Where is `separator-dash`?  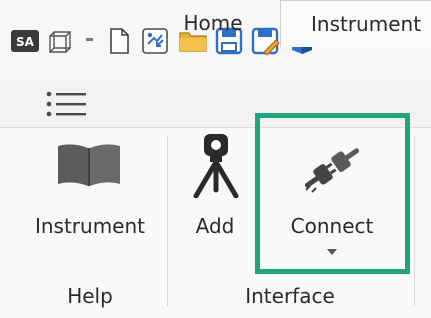
separator-dash is located at coordinates (89, 39).